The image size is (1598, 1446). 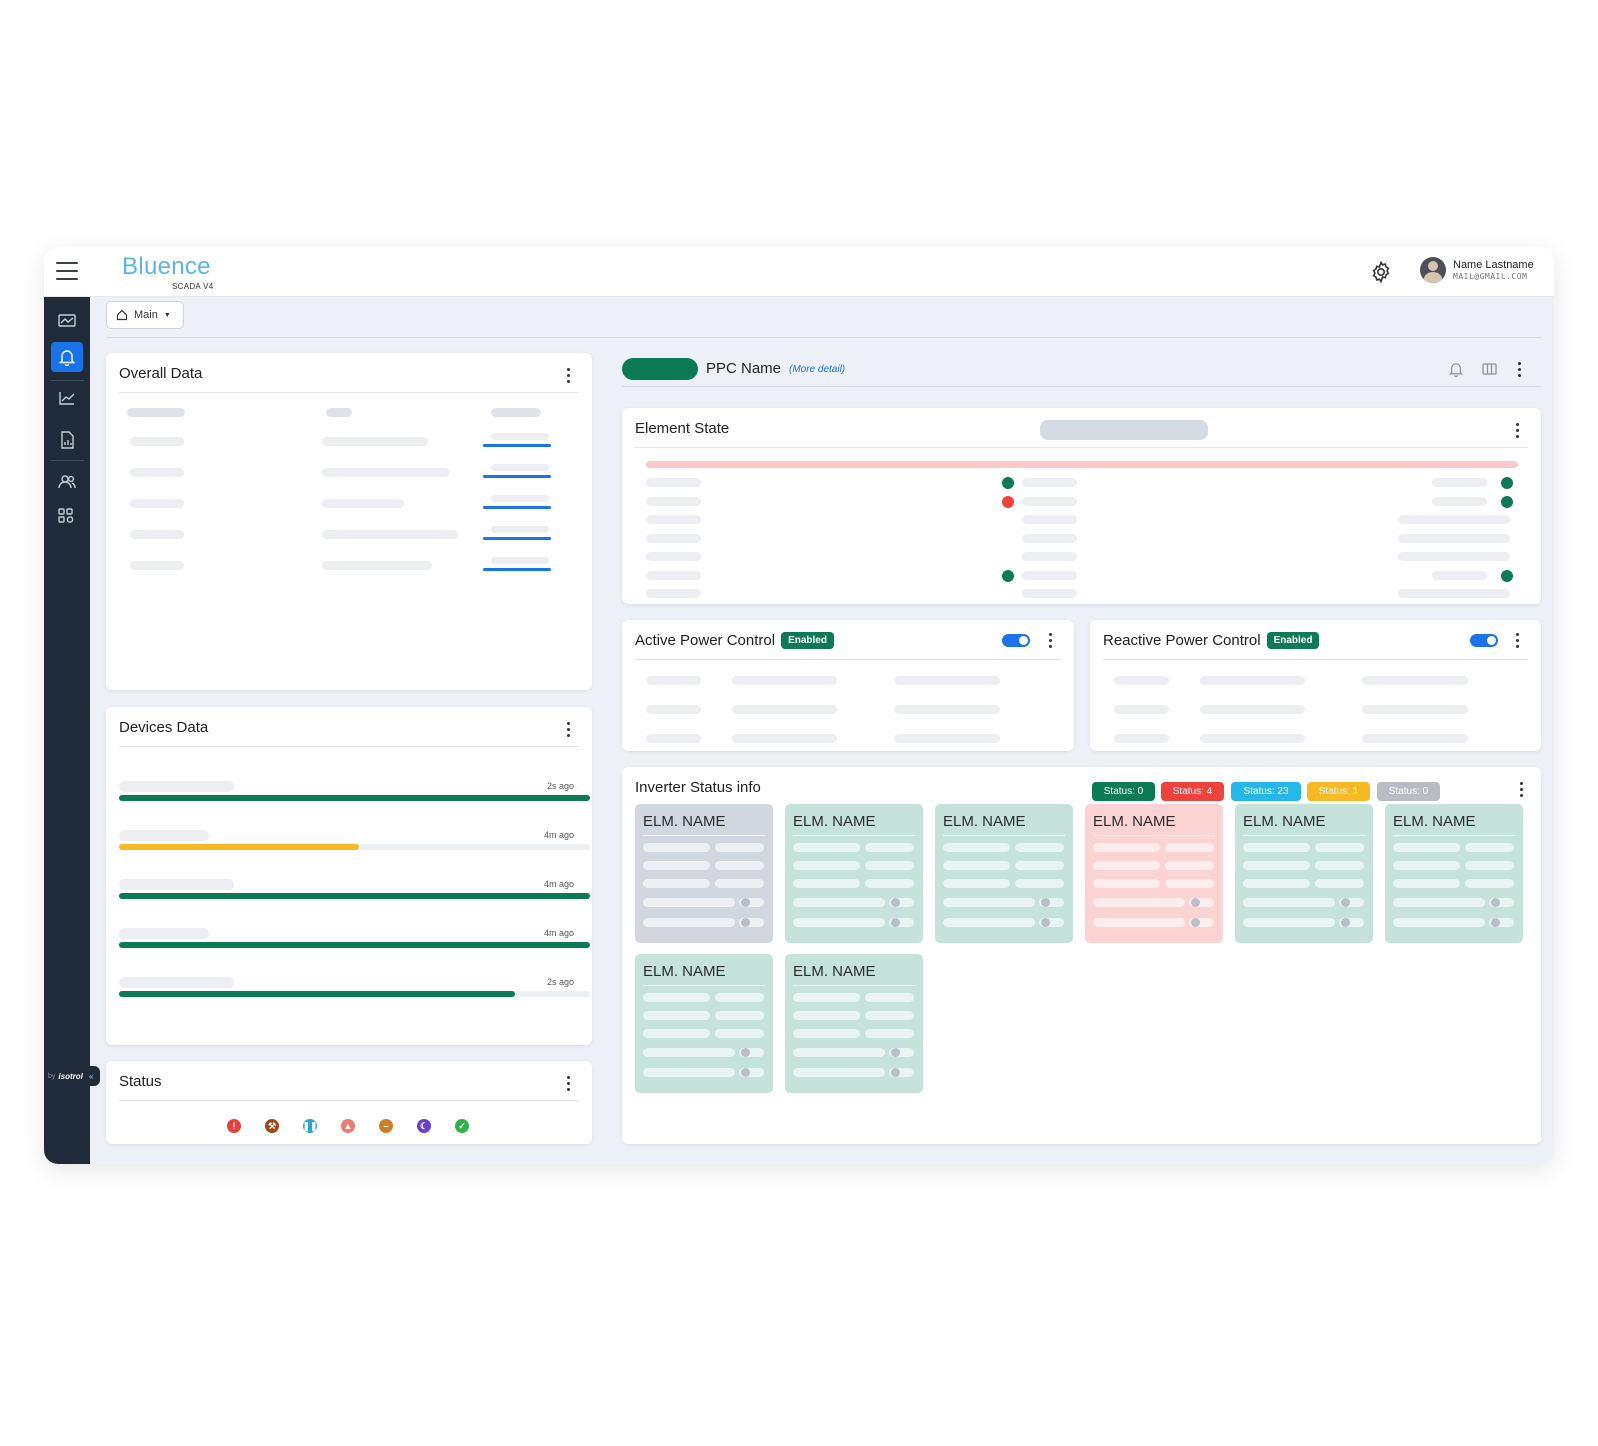 I want to click on active-power-toggle, so click(x=1016, y=640).